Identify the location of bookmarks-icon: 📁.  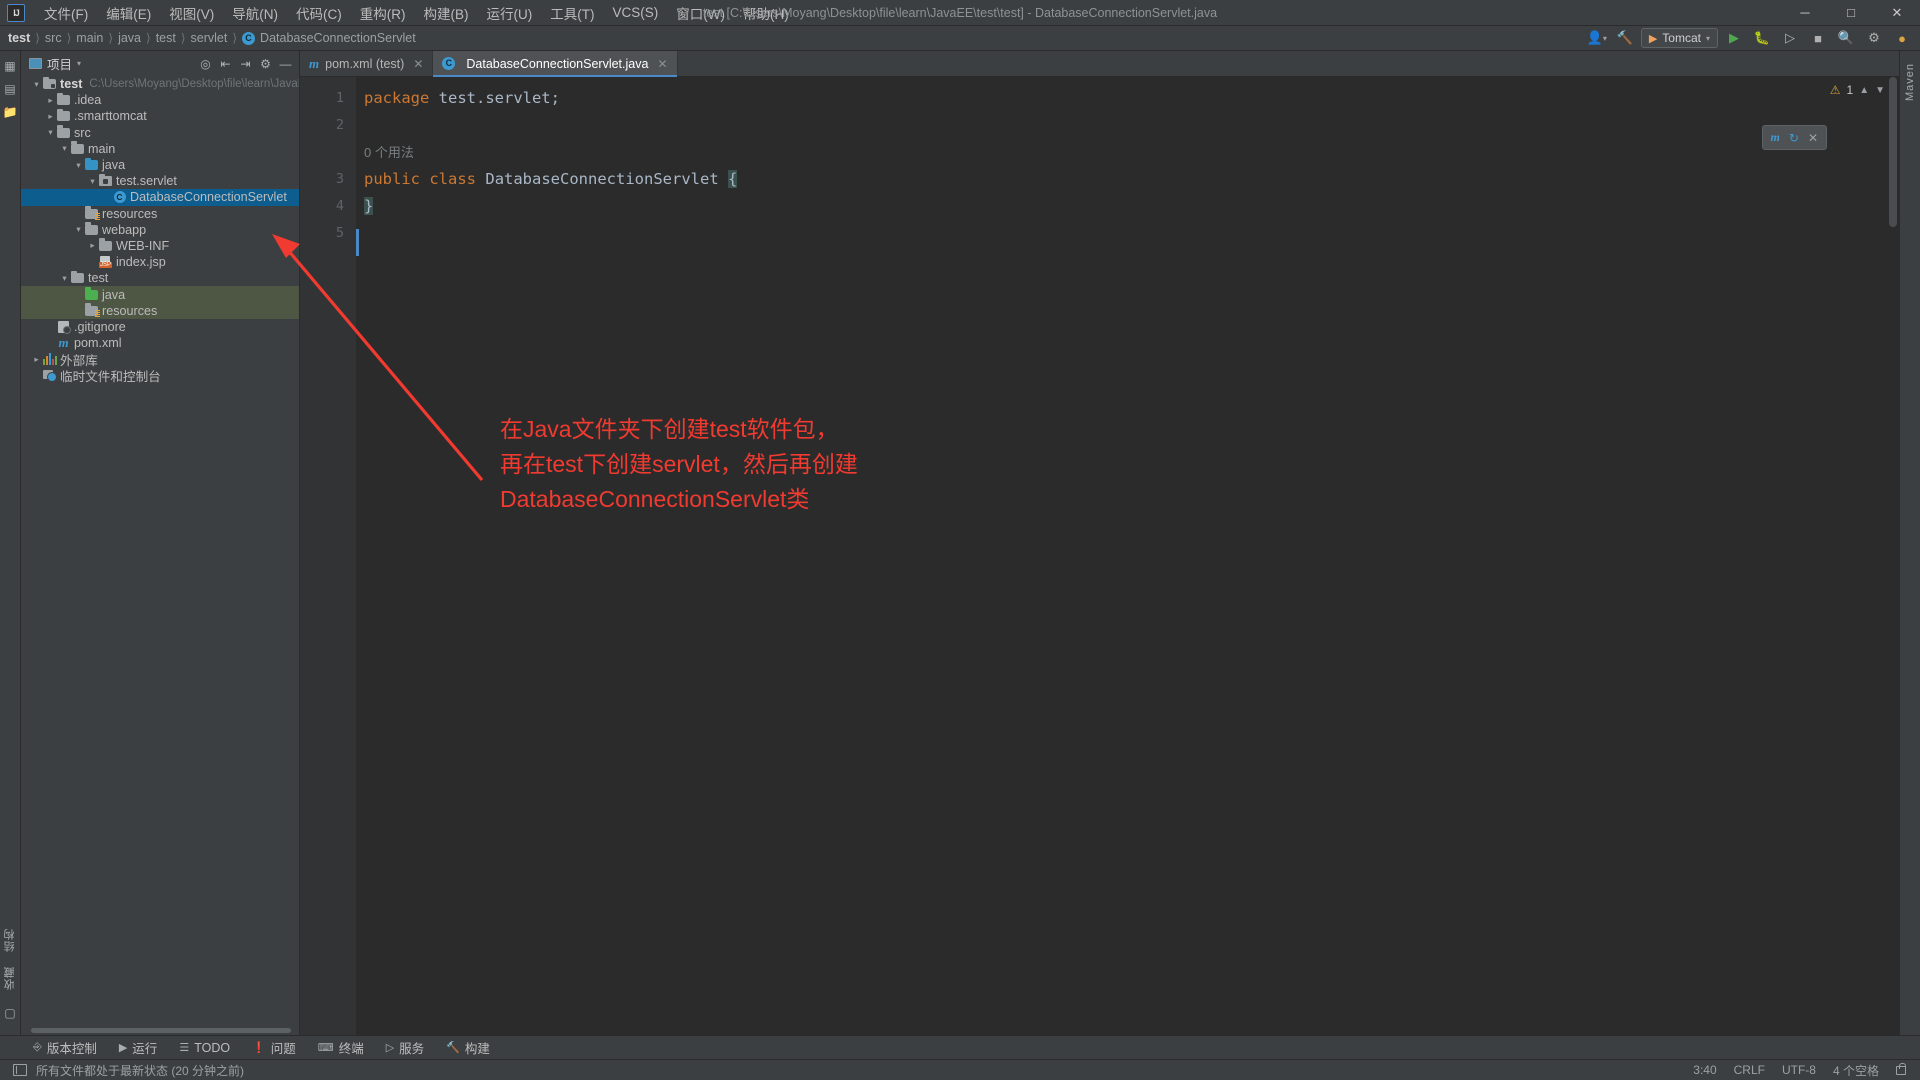
(10, 111).